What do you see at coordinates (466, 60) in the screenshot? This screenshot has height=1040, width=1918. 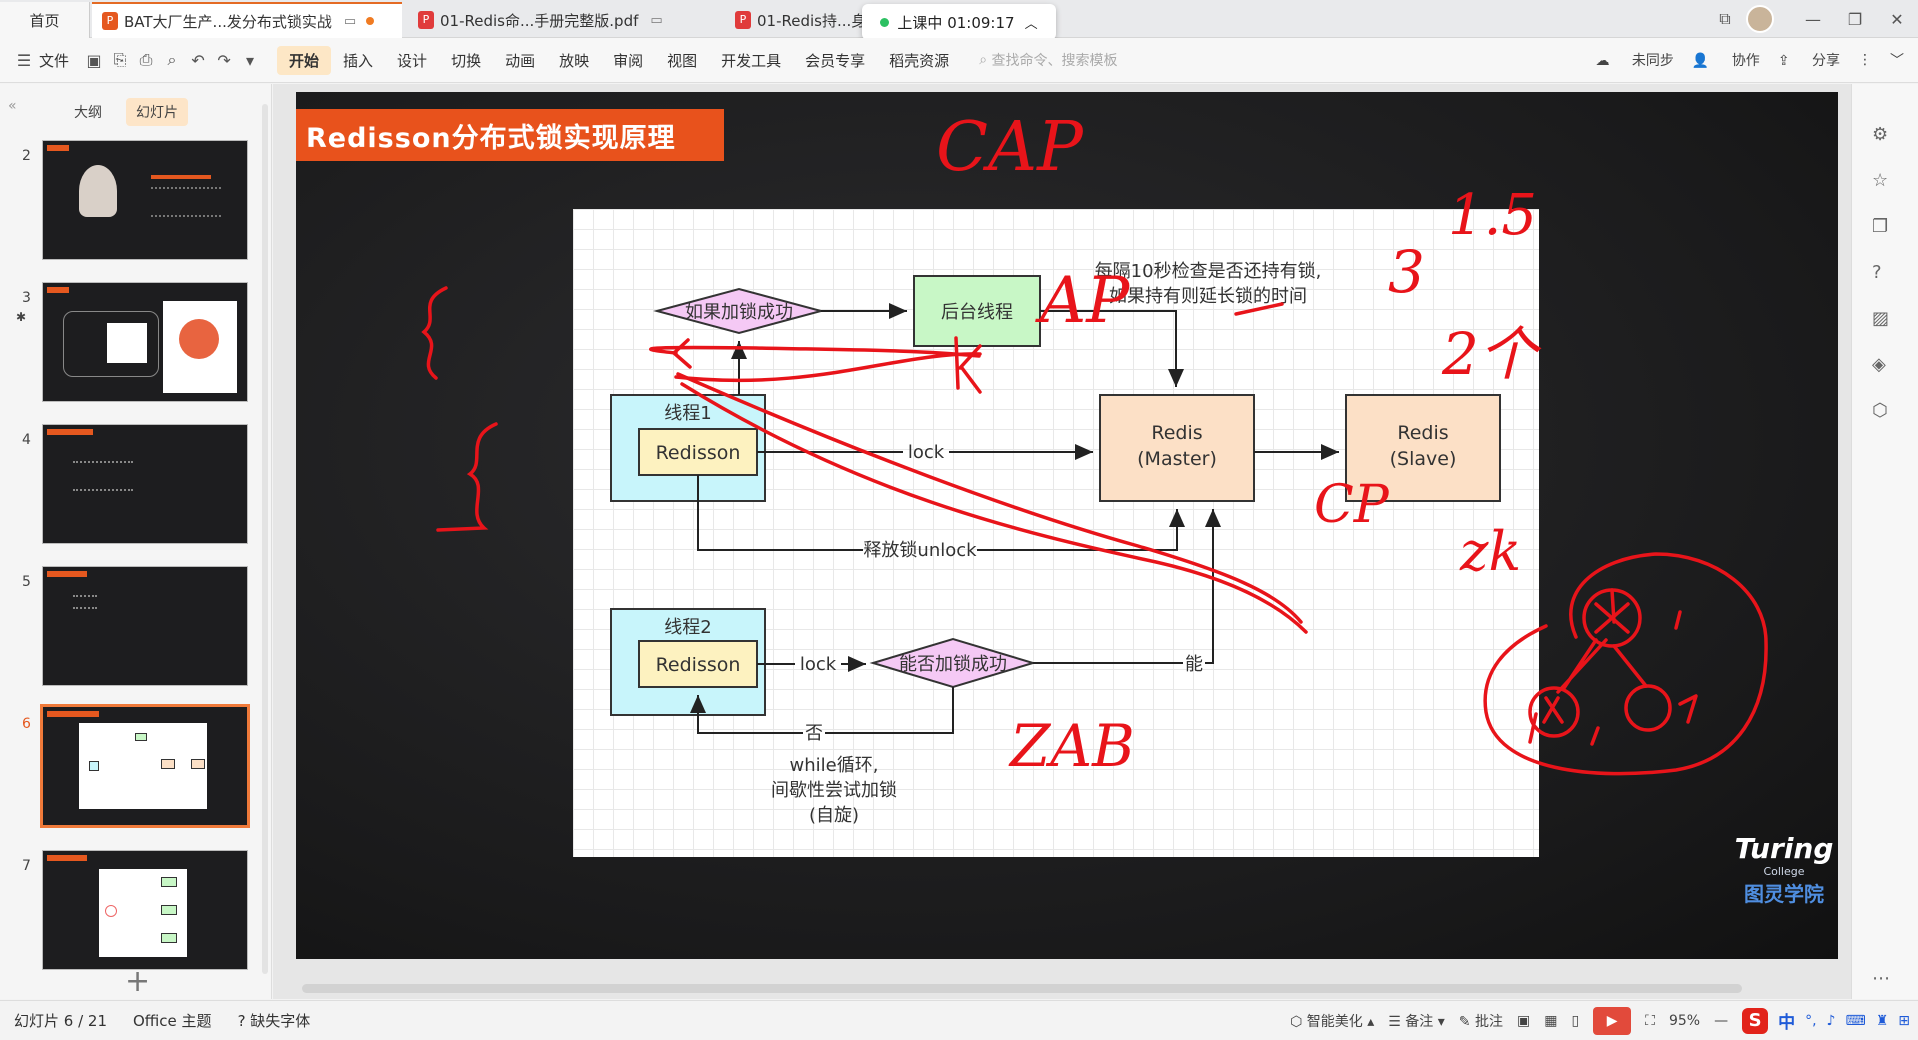 I see `ribbon-tab-transition: 切换` at bounding box center [466, 60].